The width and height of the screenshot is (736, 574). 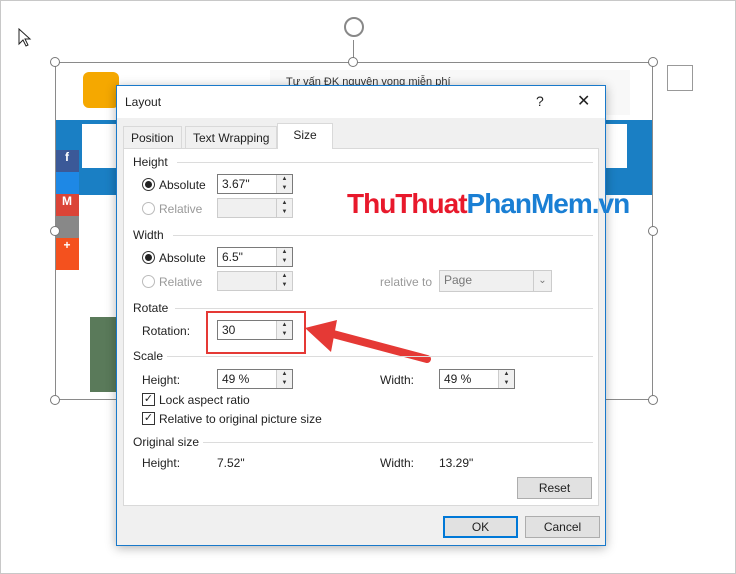 What do you see at coordinates (231, 463) in the screenshot?
I see `original-height-value: 7.52"` at bounding box center [231, 463].